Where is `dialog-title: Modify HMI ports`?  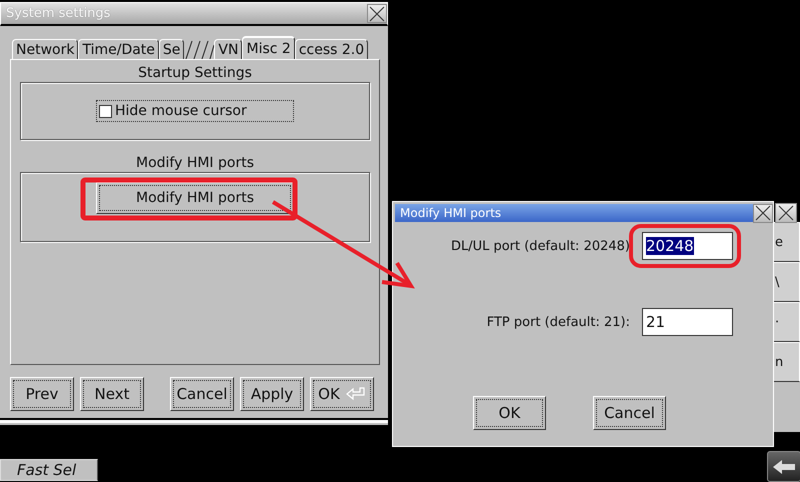 dialog-title: Modify HMI ports is located at coordinates (450, 213).